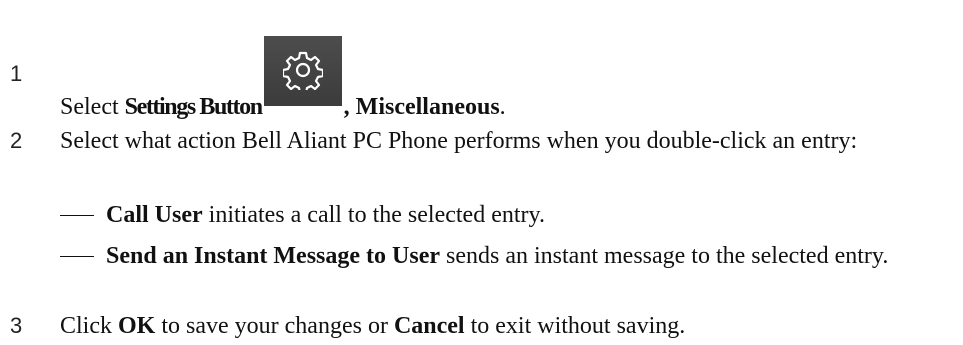  What do you see at coordinates (137, 326) in the screenshot?
I see `ok-label: OK` at bounding box center [137, 326].